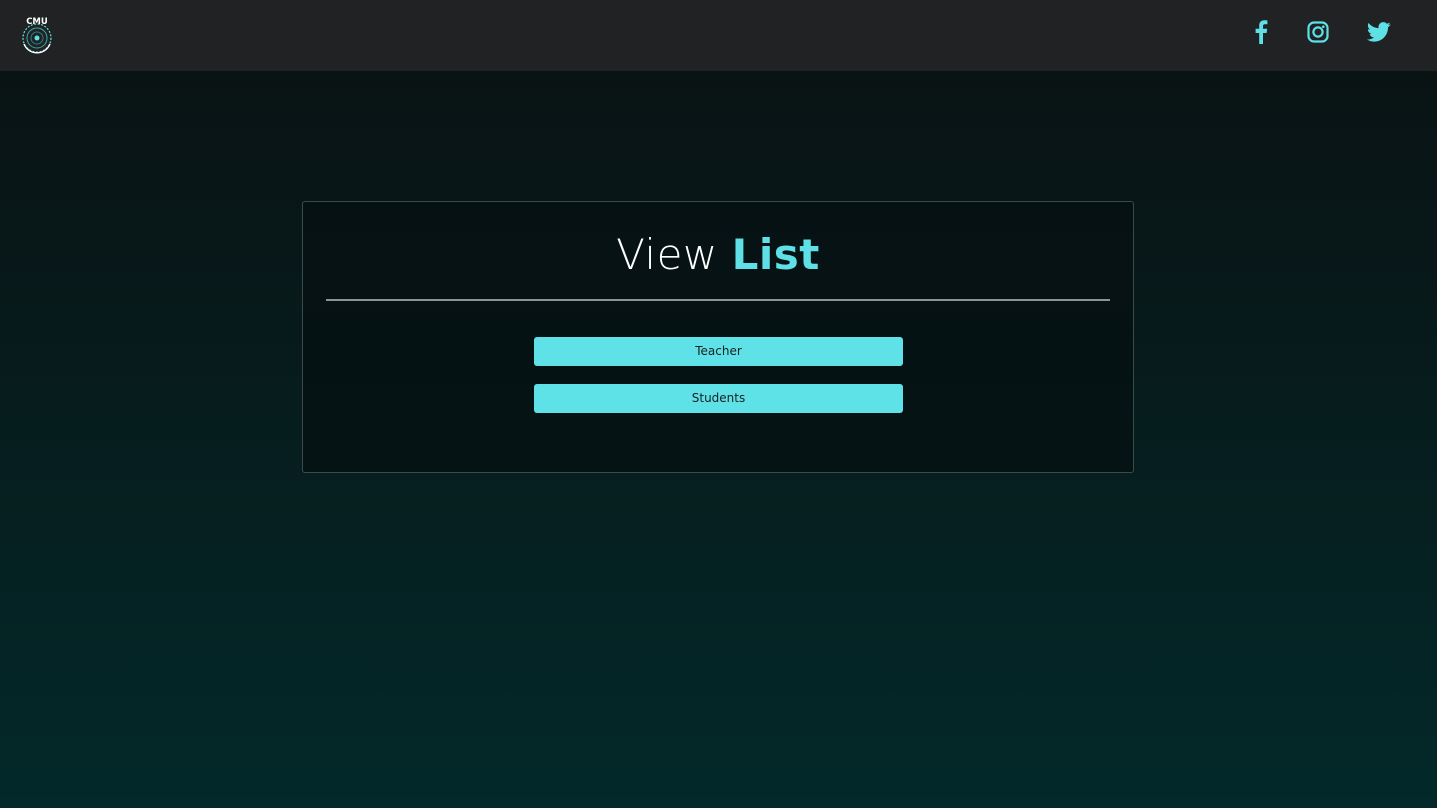 The height and width of the screenshot is (808, 1437). I want to click on logo-text: CMU, so click(37, 22).